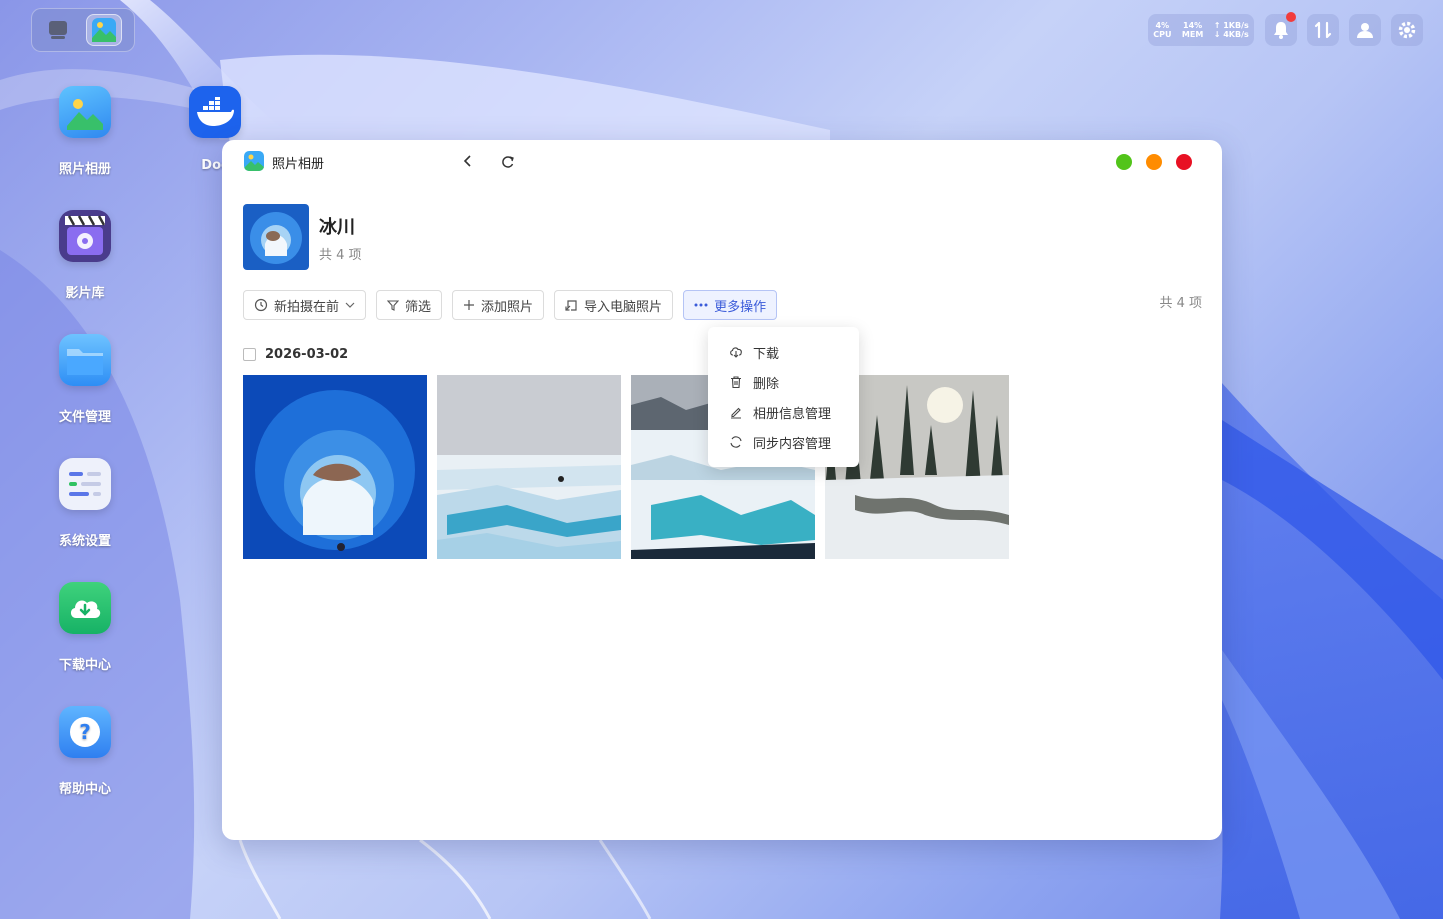 The height and width of the screenshot is (919, 1443). I want to click on desktop-icon-download-center: 下载中心, so click(85, 627).